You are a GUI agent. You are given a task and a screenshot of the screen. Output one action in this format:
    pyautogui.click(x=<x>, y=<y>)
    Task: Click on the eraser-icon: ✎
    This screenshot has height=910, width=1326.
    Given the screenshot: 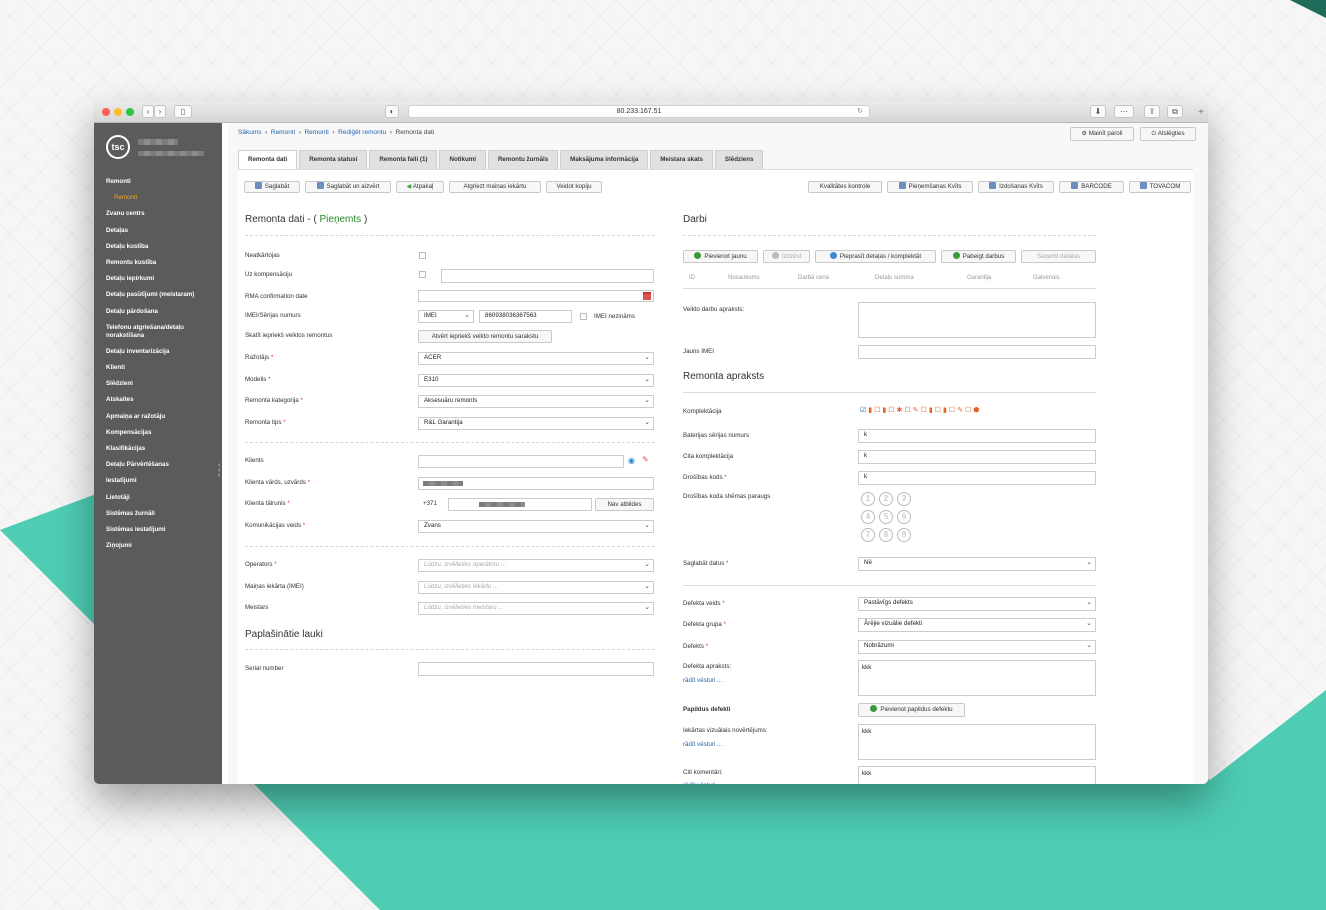 What is the action you would take?
    pyautogui.click(x=645, y=459)
    